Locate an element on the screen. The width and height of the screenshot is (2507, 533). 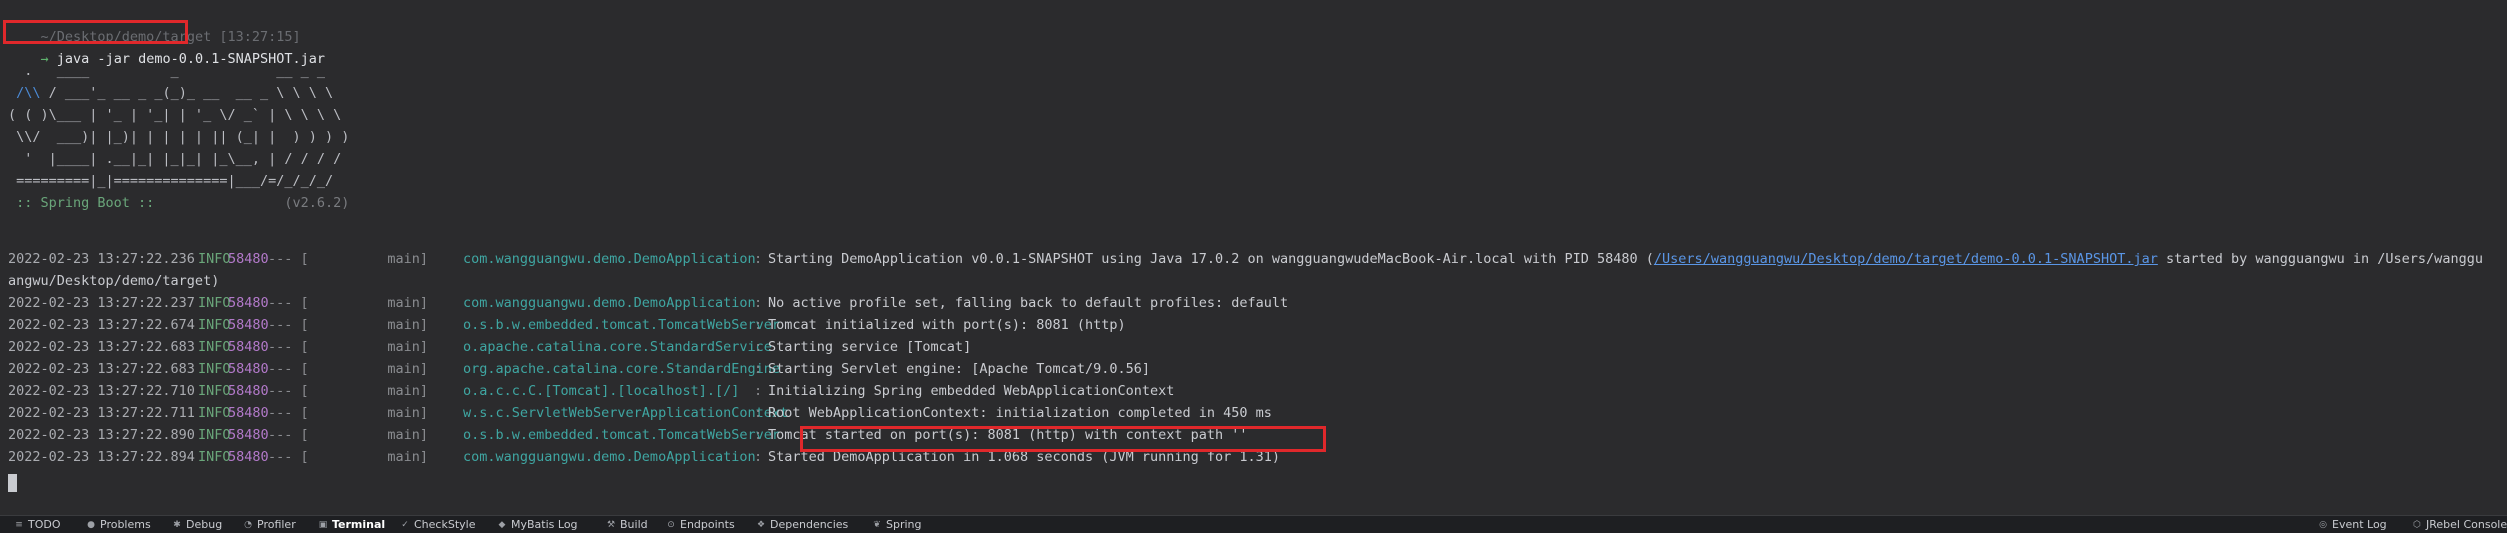
tool-mybatis-log: ◆ MyBatis Log is located at coordinates (537, 525).